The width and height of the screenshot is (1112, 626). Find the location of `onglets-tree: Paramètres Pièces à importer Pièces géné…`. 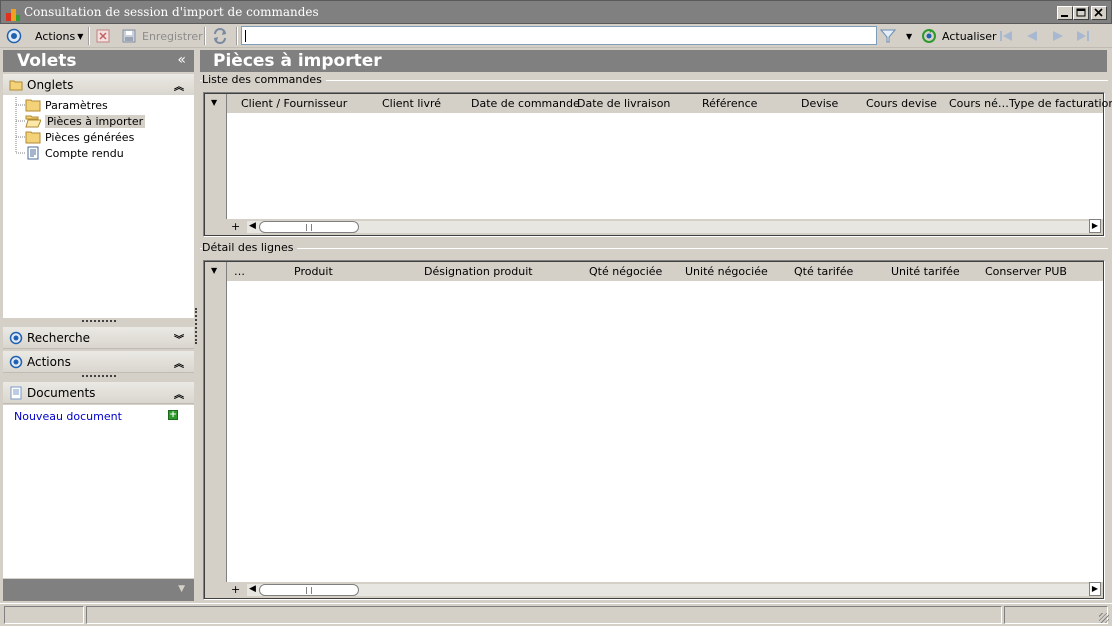

onglets-tree: Paramètres Pièces à importer Pièces géné… is located at coordinates (98, 206).